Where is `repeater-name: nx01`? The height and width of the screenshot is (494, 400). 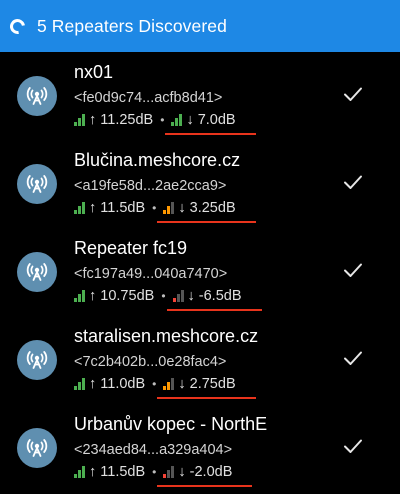 repeater-name: nx01 is located at coordinates (94, 72).